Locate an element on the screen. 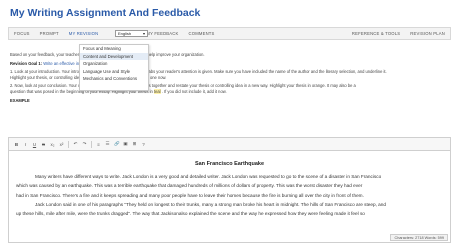 This screenshot has width=458, height=246. list-icon: ≡ is located at coordinates (98, 144).